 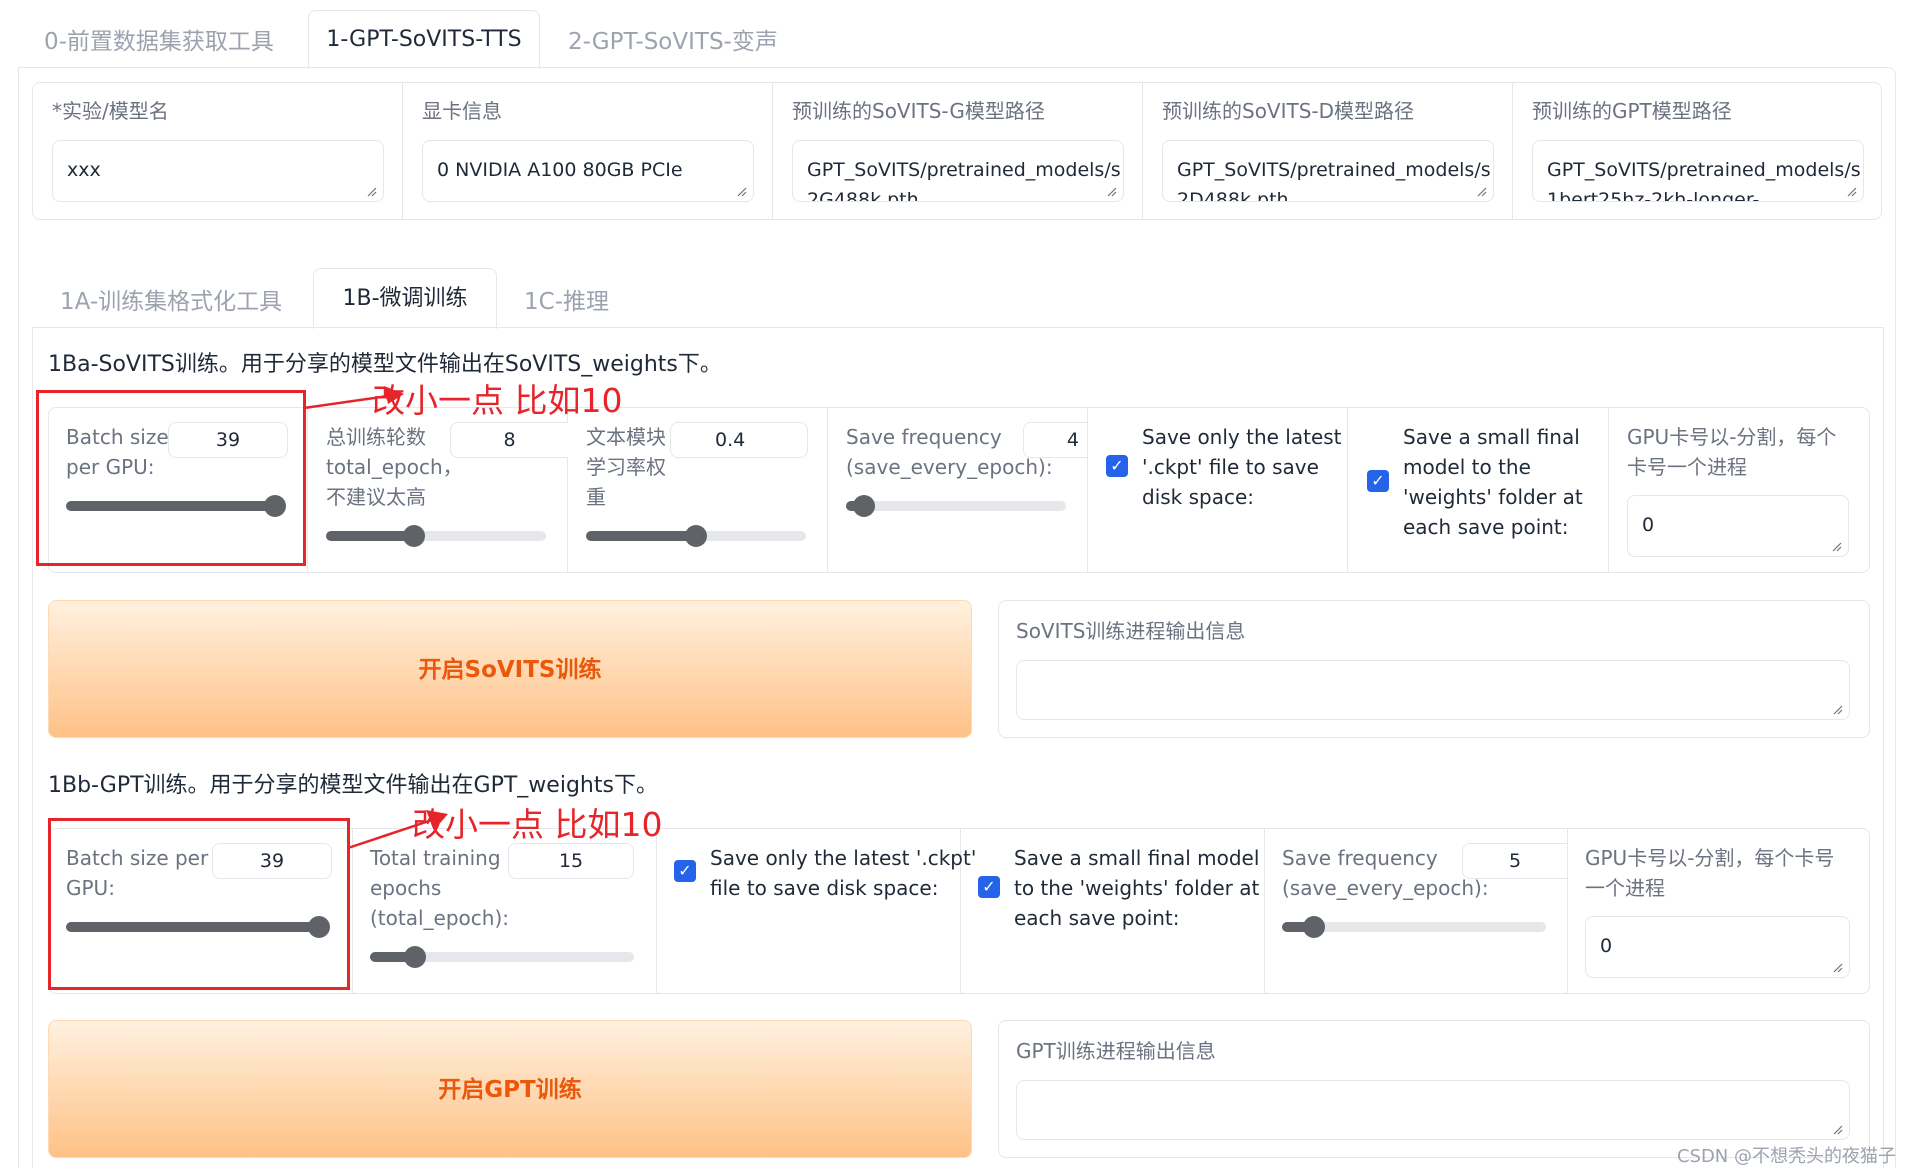 I want to click on sovits-text-lr-slider, so click(x=696, y=536).